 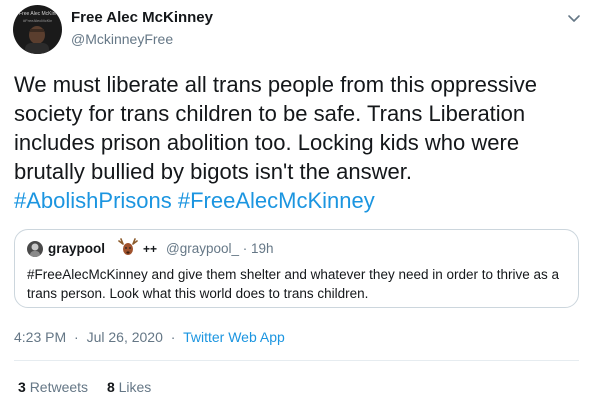 I want to click on engagement-stats: 3 Retweets 8 Likes, so click(x=92, y=387).